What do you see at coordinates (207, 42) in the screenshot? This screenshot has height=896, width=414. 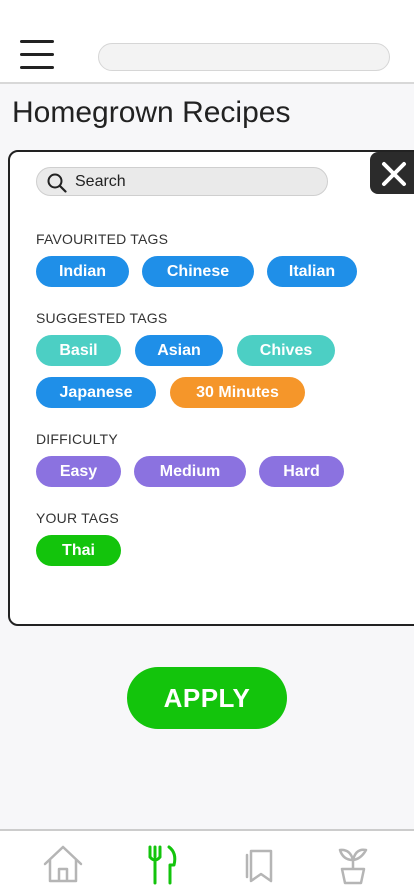 I see `top-app-bar` at bounding box center [207, 42].